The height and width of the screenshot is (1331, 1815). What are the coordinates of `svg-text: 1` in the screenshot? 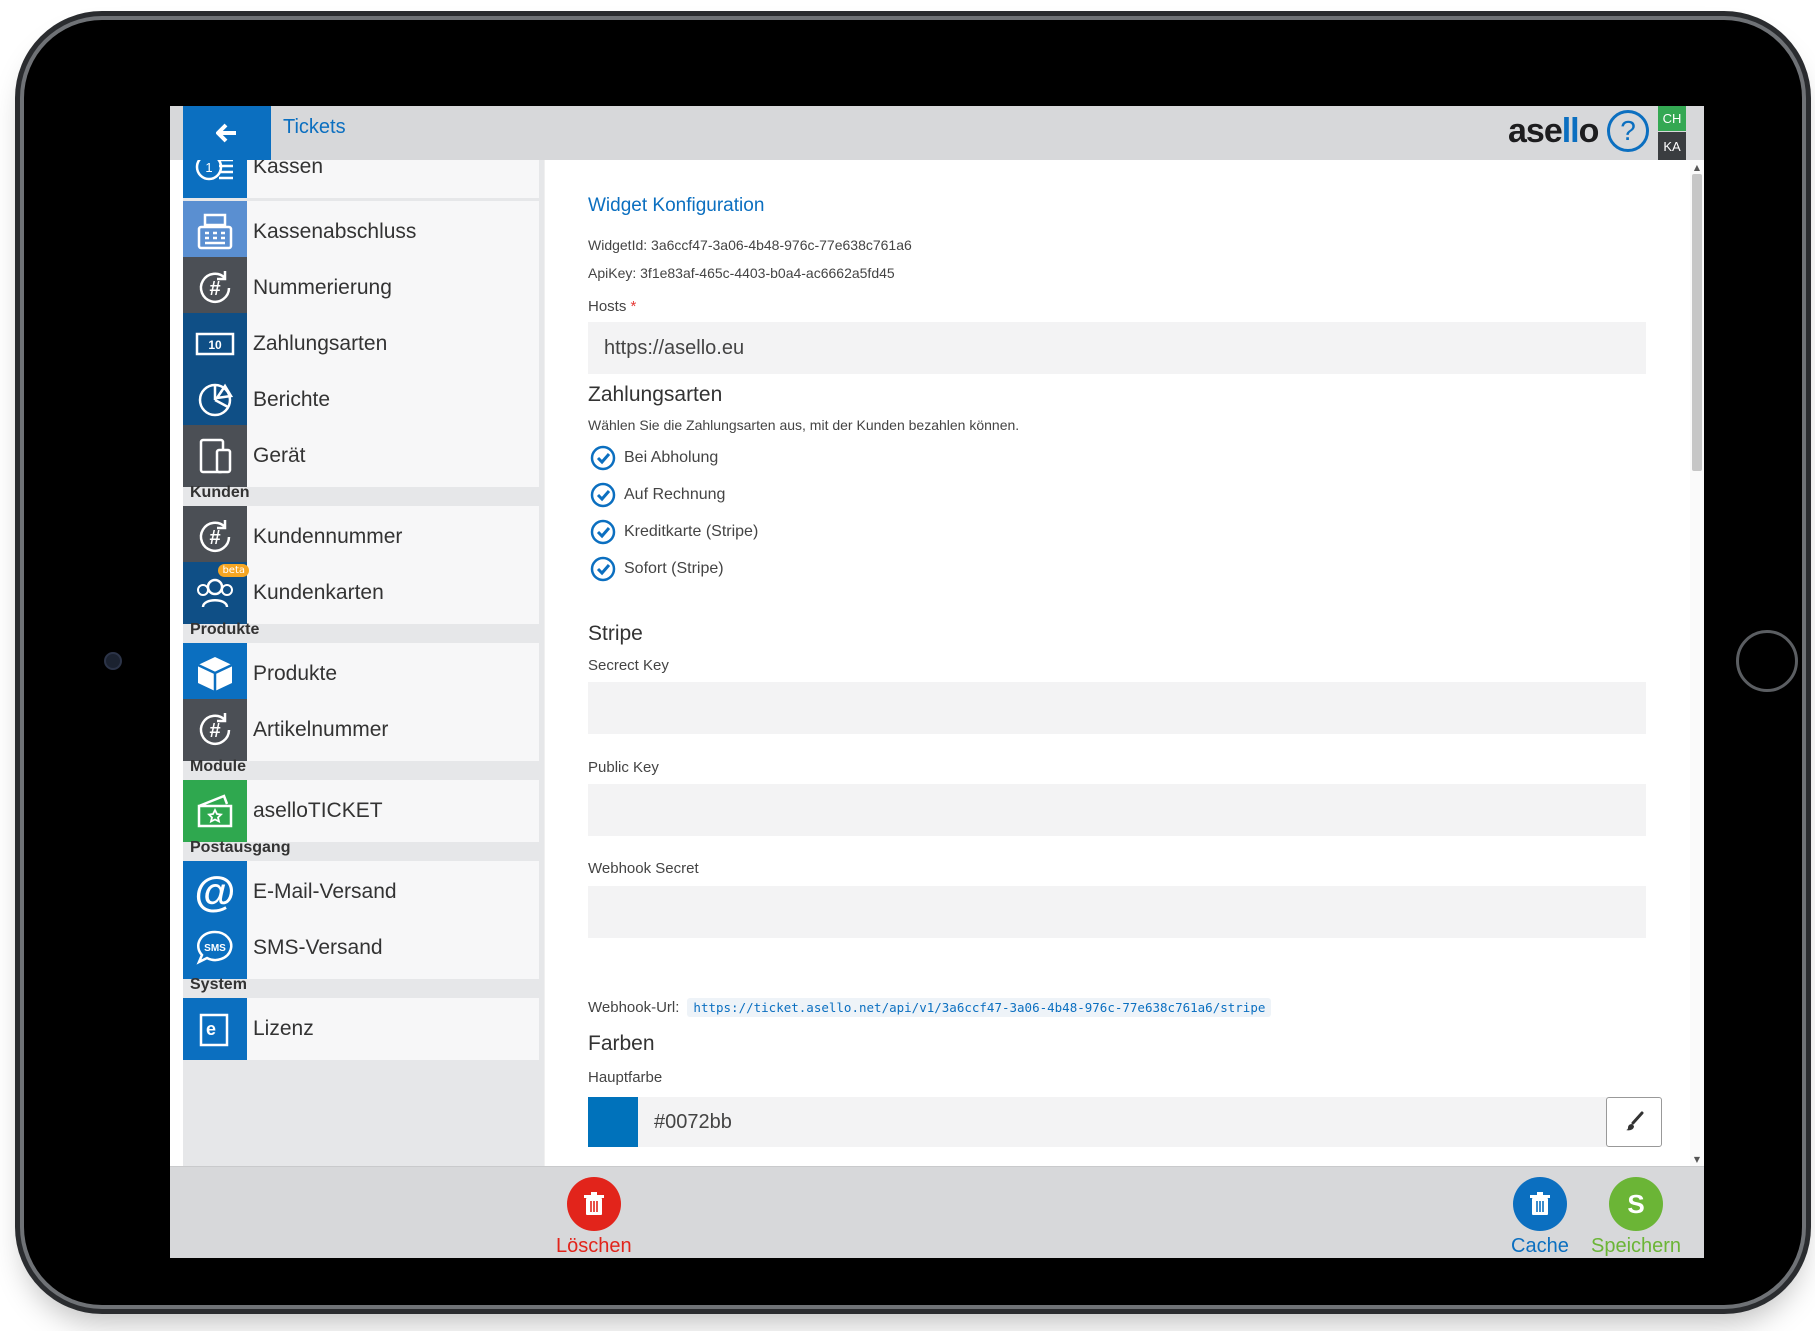 It's located at (208, 167).